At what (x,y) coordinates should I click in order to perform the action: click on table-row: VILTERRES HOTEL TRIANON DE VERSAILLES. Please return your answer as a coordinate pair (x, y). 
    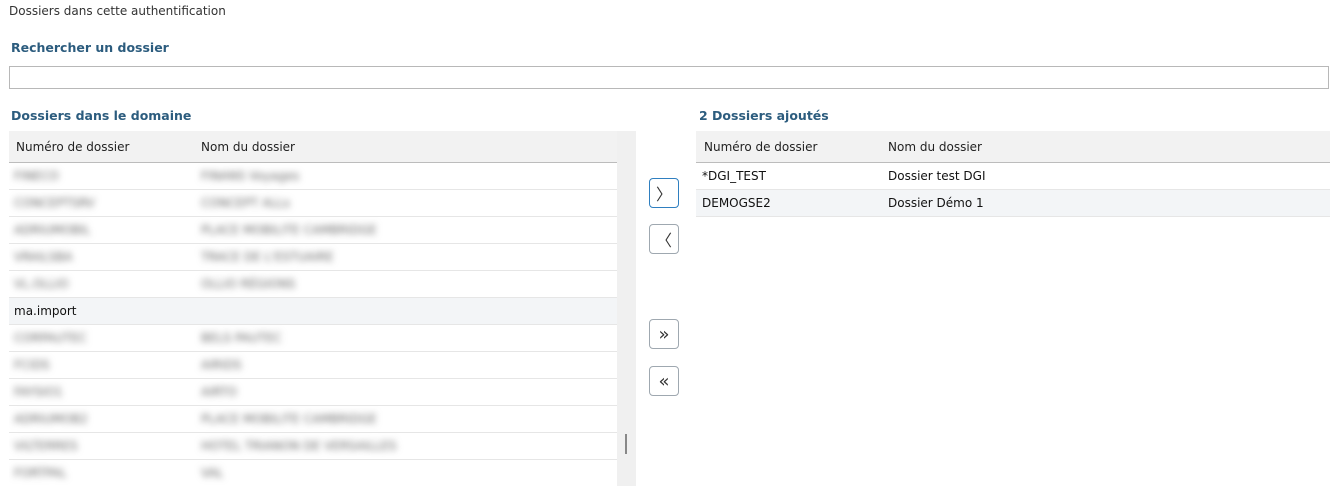
    Looking at the image, I should click on (313, 446).